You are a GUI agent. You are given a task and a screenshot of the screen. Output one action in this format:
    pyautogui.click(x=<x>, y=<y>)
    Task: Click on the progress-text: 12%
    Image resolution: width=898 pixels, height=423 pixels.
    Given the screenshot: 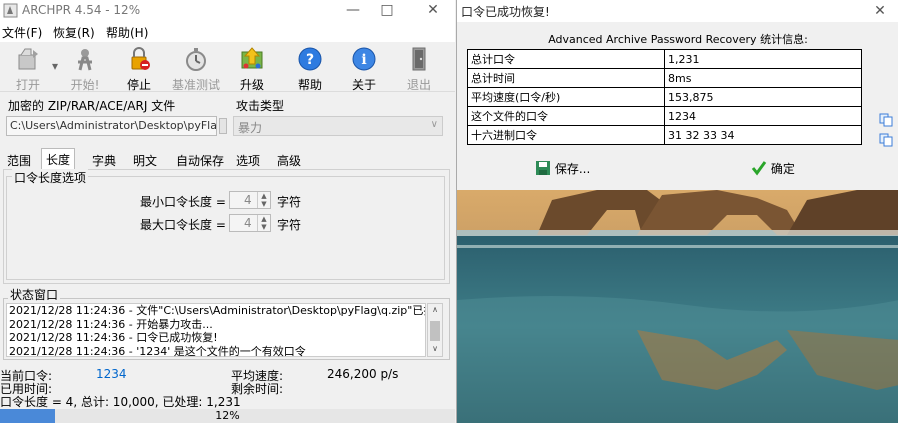 What is the action you would take?
    pyautogui.click(x=227, y=415)
    